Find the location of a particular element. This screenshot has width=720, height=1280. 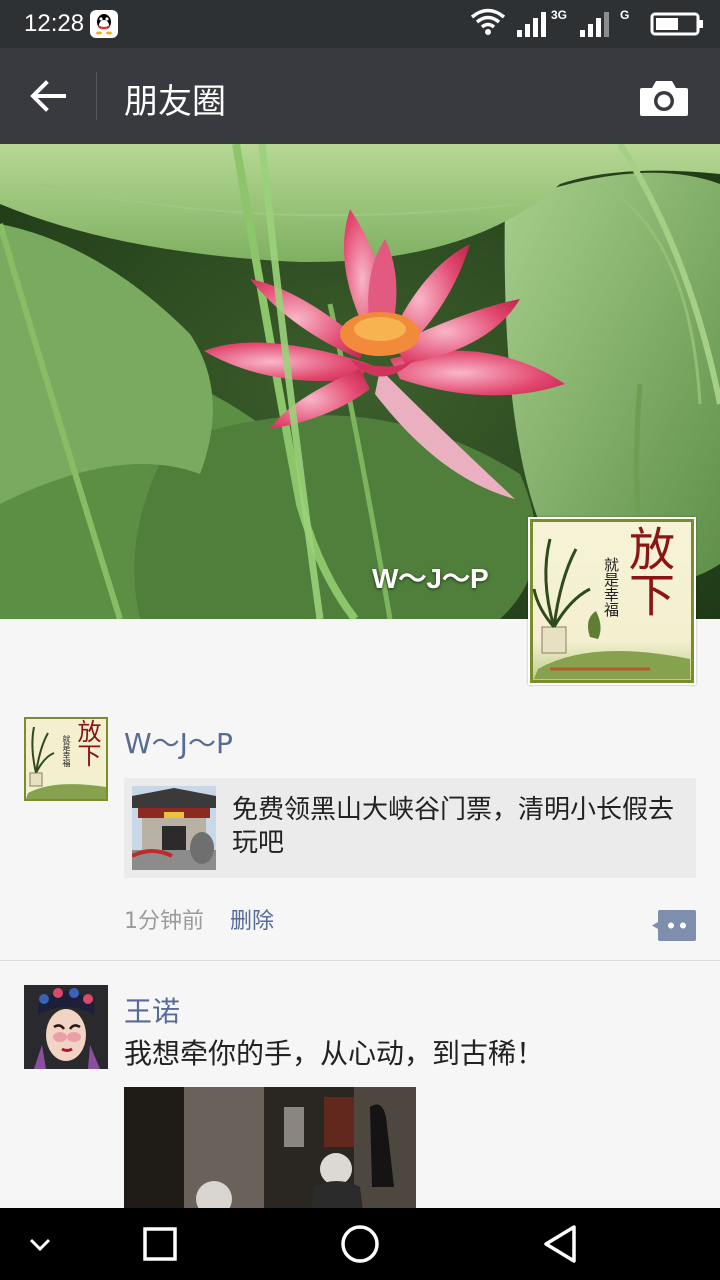

signal-secondary-icon is located at coordinates (595, 26).